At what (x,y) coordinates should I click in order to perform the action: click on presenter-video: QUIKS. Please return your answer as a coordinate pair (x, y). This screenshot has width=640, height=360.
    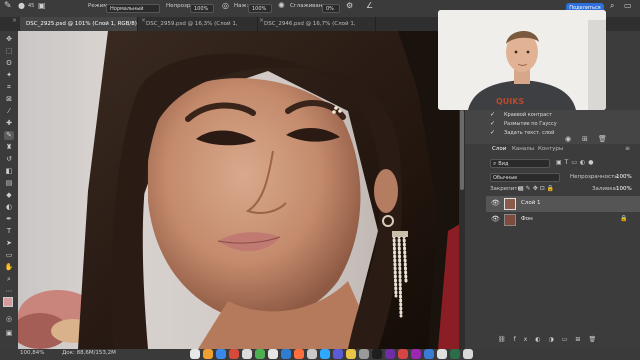
    Looking at the image, I should click on (522, 60).